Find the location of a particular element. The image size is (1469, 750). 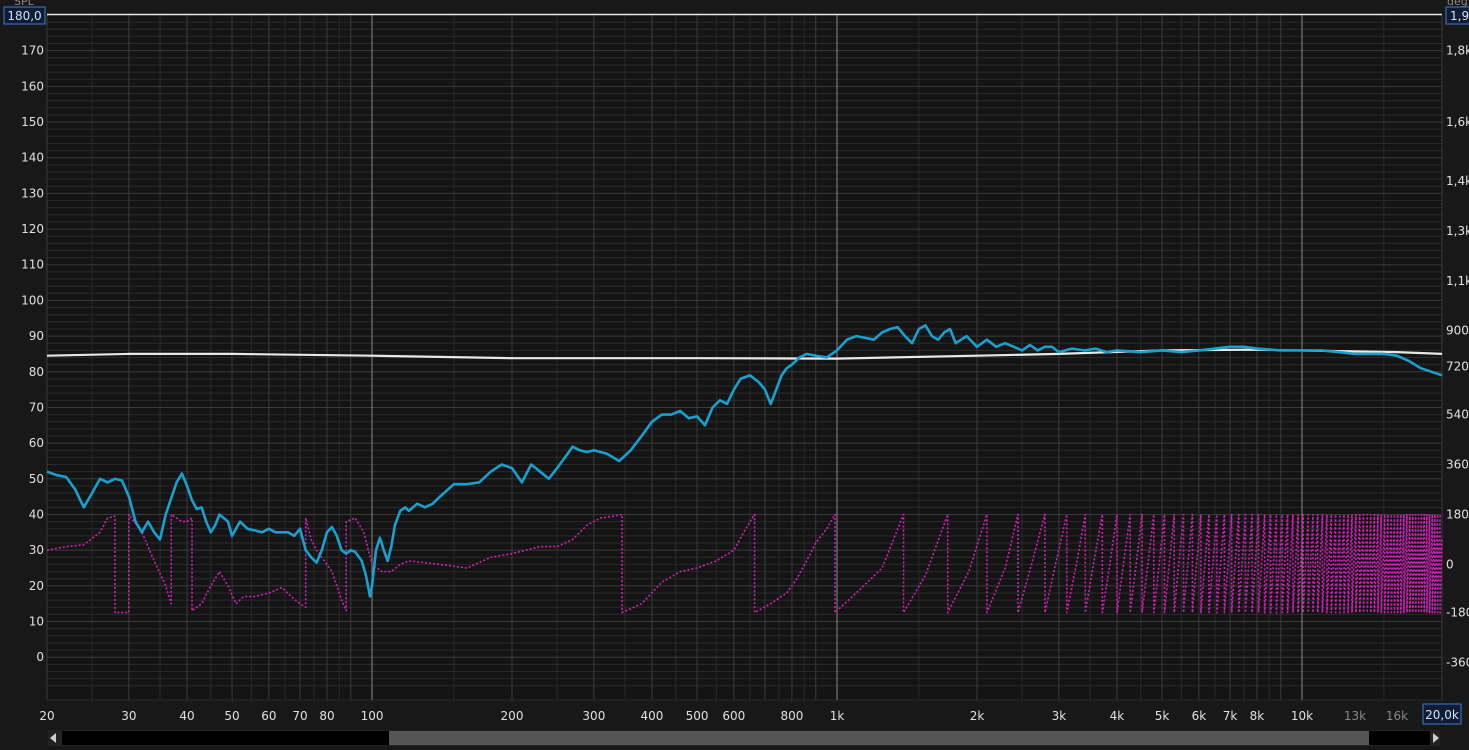

scroll-right-arrow-icon is located at coordinates (1436, 738).